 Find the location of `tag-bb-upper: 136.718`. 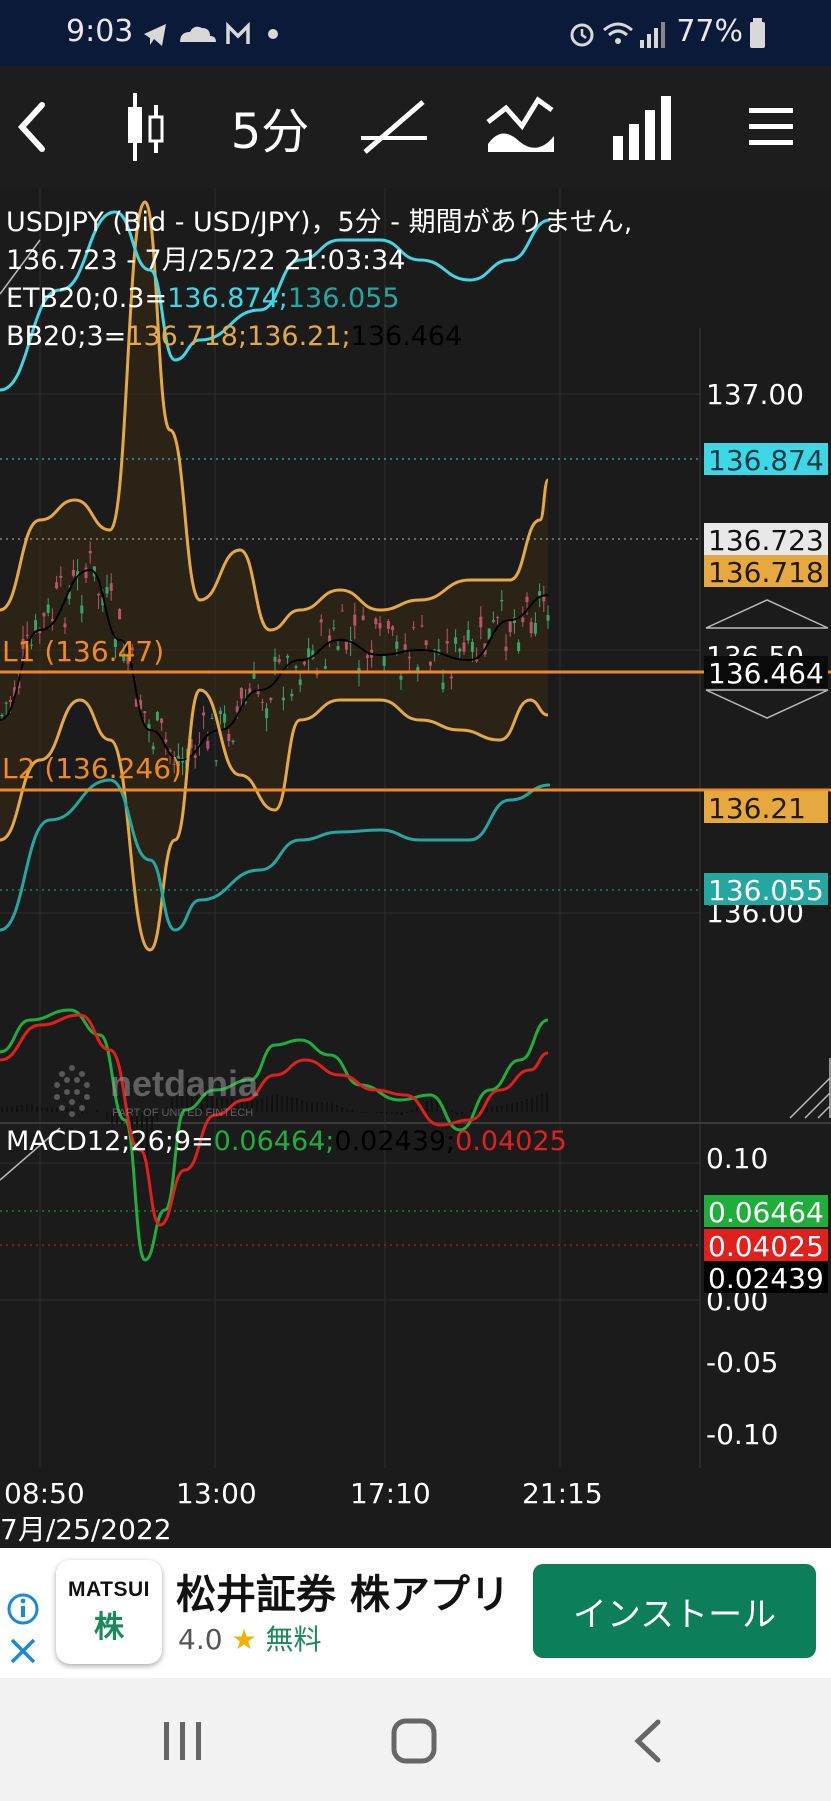

tag-bb-upper: 136.718 is located at coordinates (766, 572).